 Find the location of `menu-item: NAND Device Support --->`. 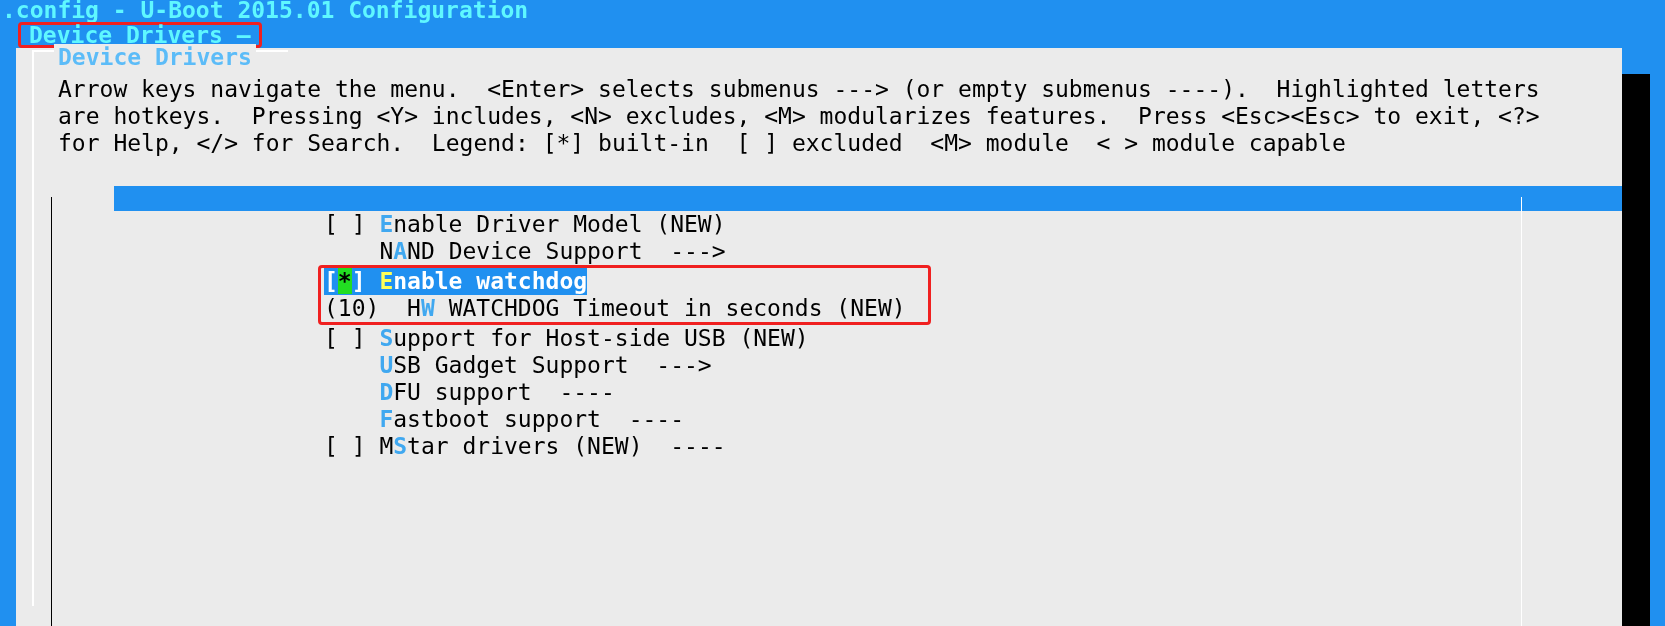

menu-item: NAND Device Support ---> is located at coordinates (525, 251).